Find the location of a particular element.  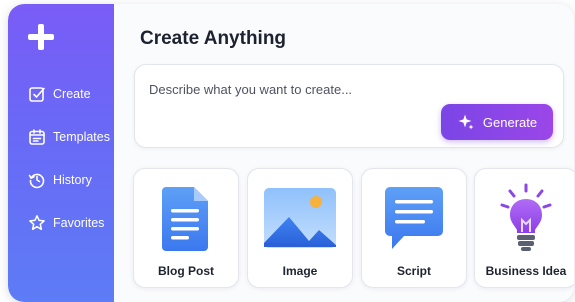

page-title: Create Anything is located at coordinates (213, 38).